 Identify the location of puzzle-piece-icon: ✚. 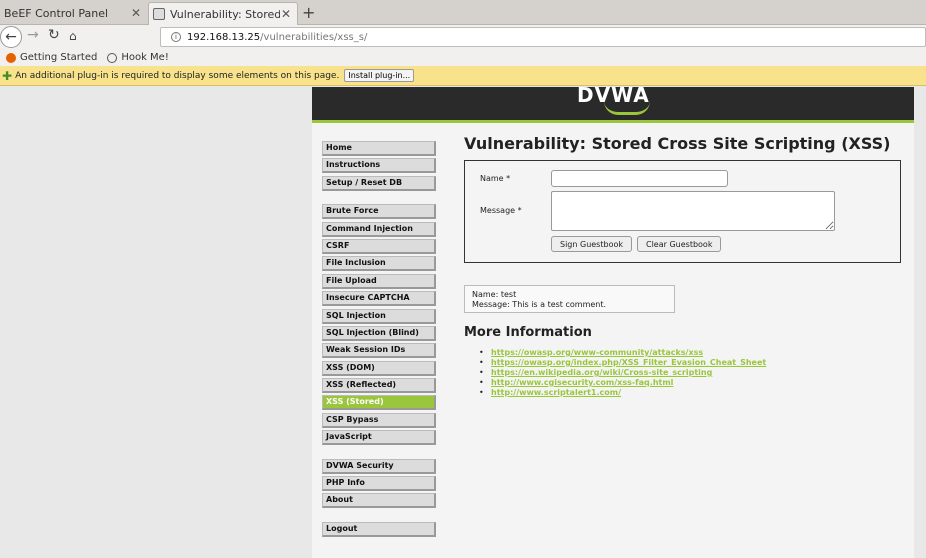
(7, 75).